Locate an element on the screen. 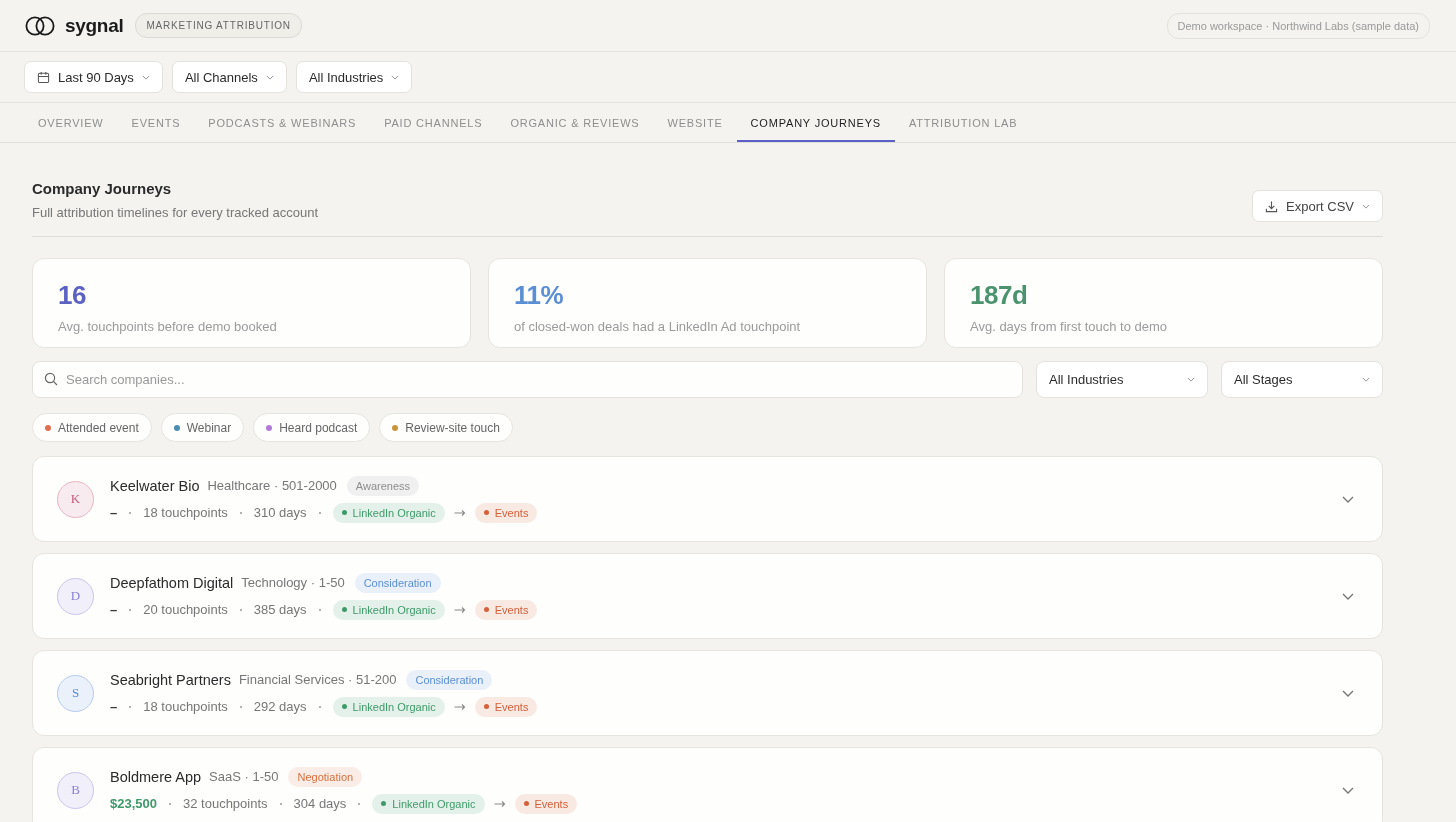 Image resolution: width=1456 pixels, height=822 pixels. page-subtitle: Full attribution timelines for every tracked account is located at coordinates (175, 212).